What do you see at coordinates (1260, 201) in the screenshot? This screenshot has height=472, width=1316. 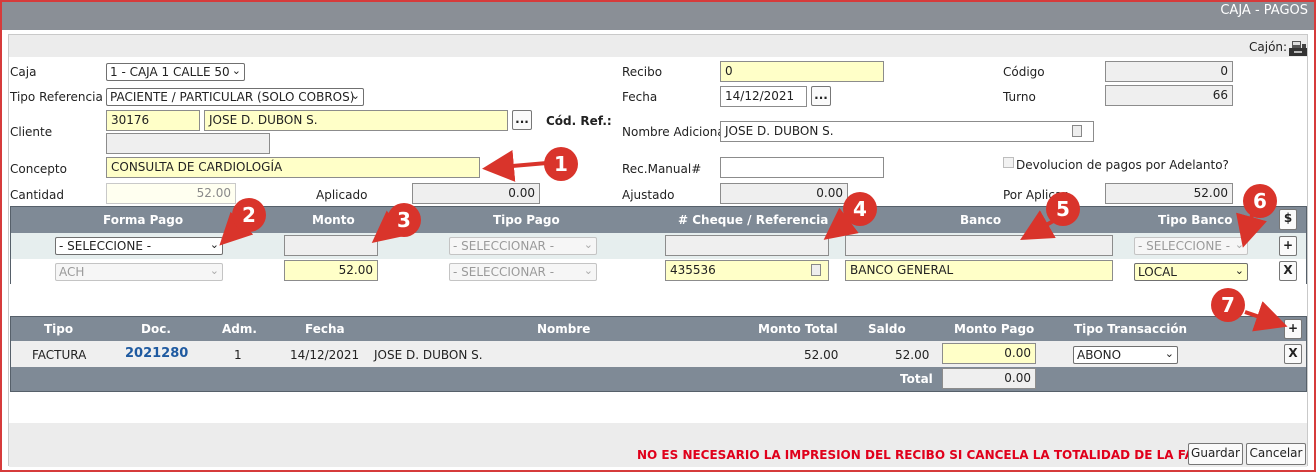 I see `callout-6: 6` at bounding box center [1260, 201].